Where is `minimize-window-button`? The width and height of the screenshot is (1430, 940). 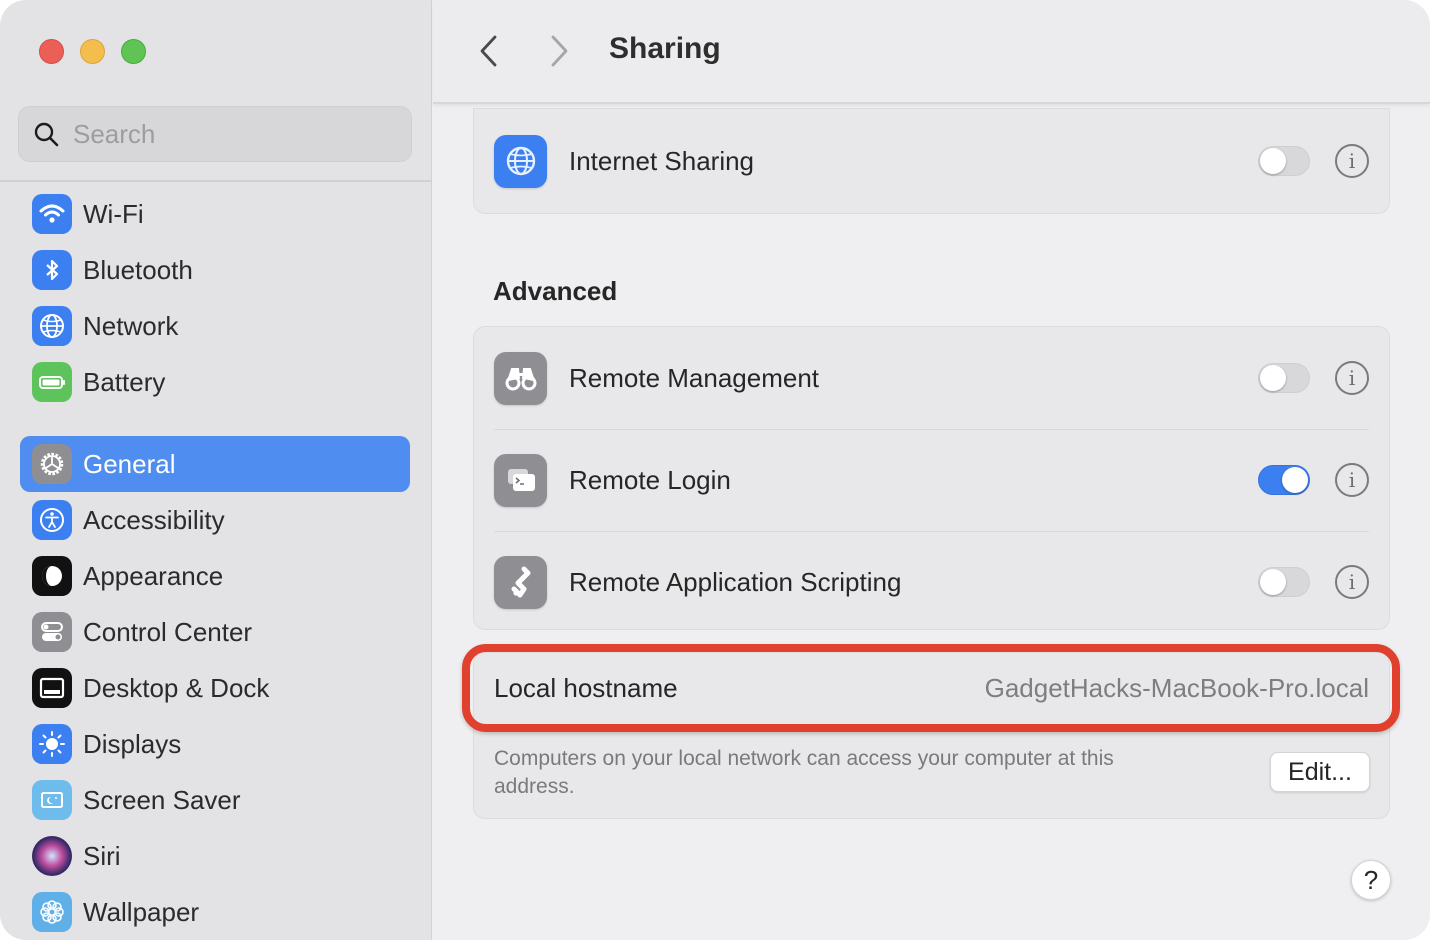
minimize-window-button is located at coordinates (92, 51).